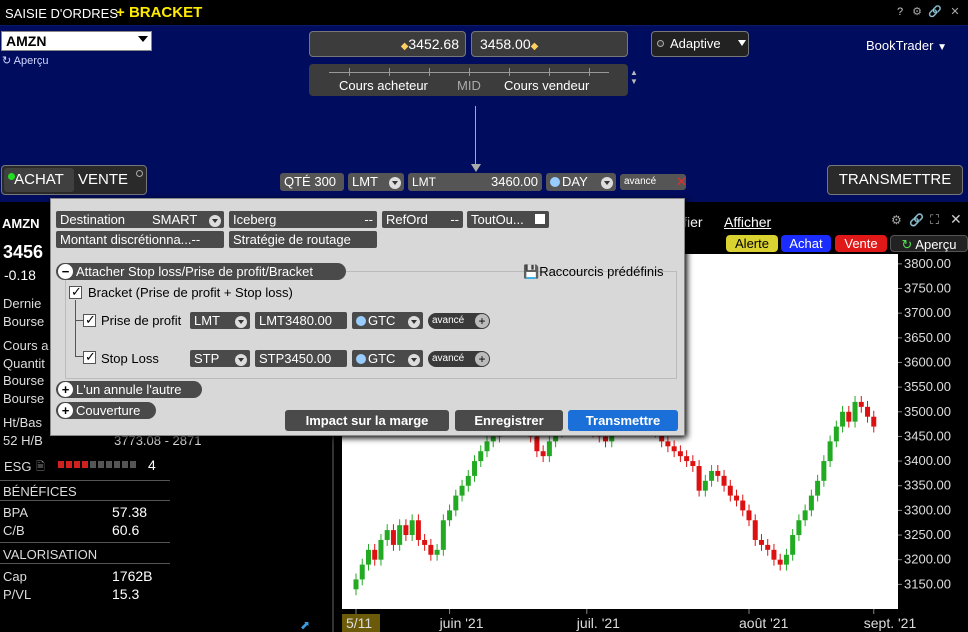 This screenshot has width=968, height=632. I want to click on reford-field: RefOrd --, so click(422, 219).